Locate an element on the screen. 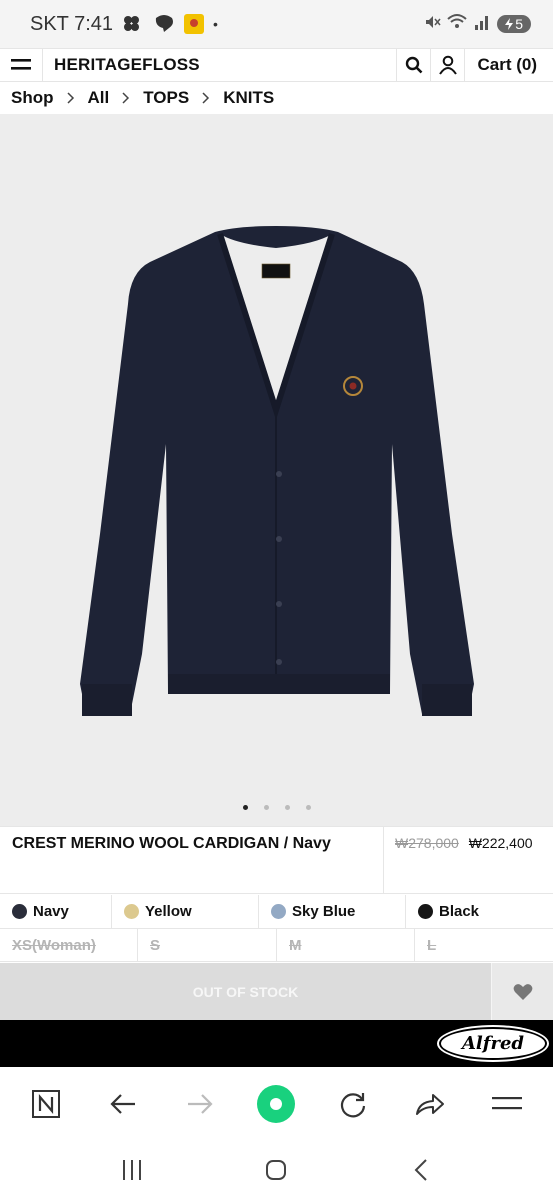  user-icon is located at coordinates (448, 65).